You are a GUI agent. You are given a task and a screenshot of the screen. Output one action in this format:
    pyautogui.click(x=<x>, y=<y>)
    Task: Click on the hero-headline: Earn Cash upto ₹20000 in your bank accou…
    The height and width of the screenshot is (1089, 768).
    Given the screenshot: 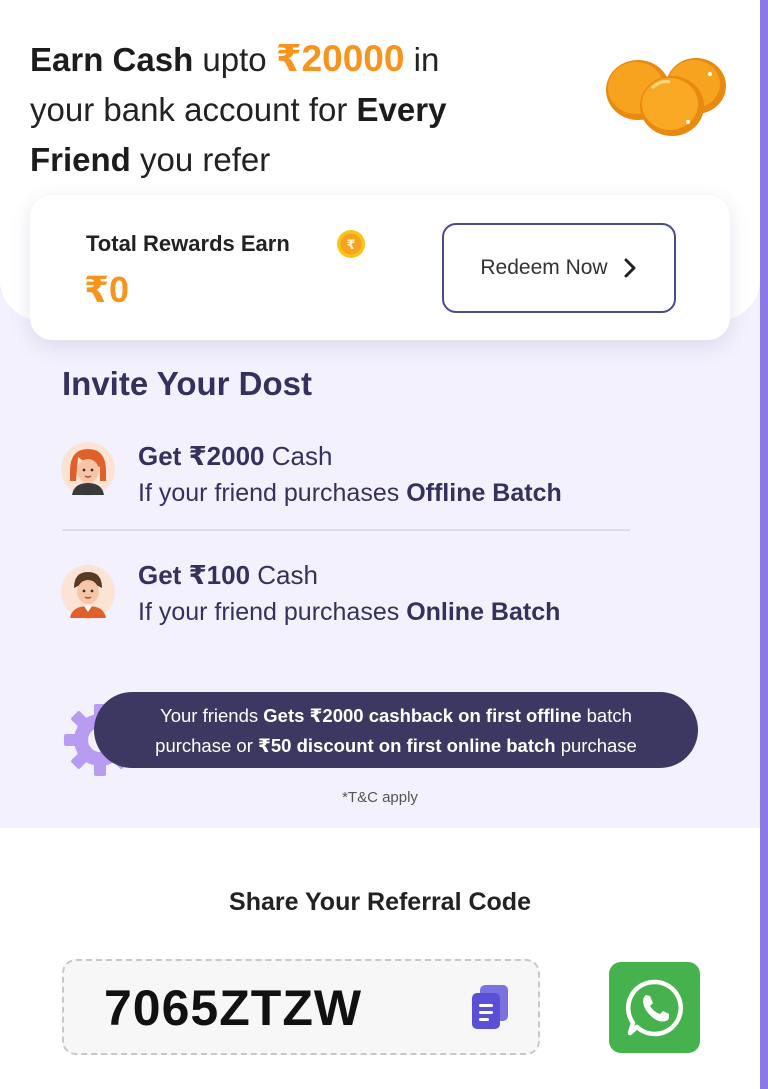 What is the action you would take?
    pyautogui.click(x=238, y=108)
    